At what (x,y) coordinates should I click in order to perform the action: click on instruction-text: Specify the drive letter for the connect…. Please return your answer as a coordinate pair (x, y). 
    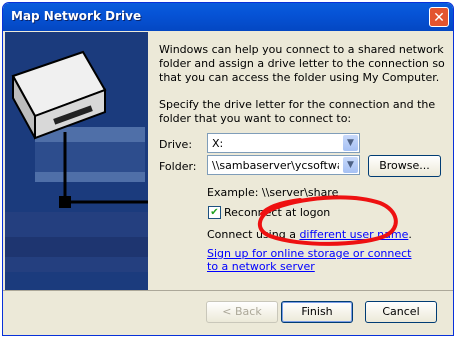
    Looking at the image, I should click on (297, 111).